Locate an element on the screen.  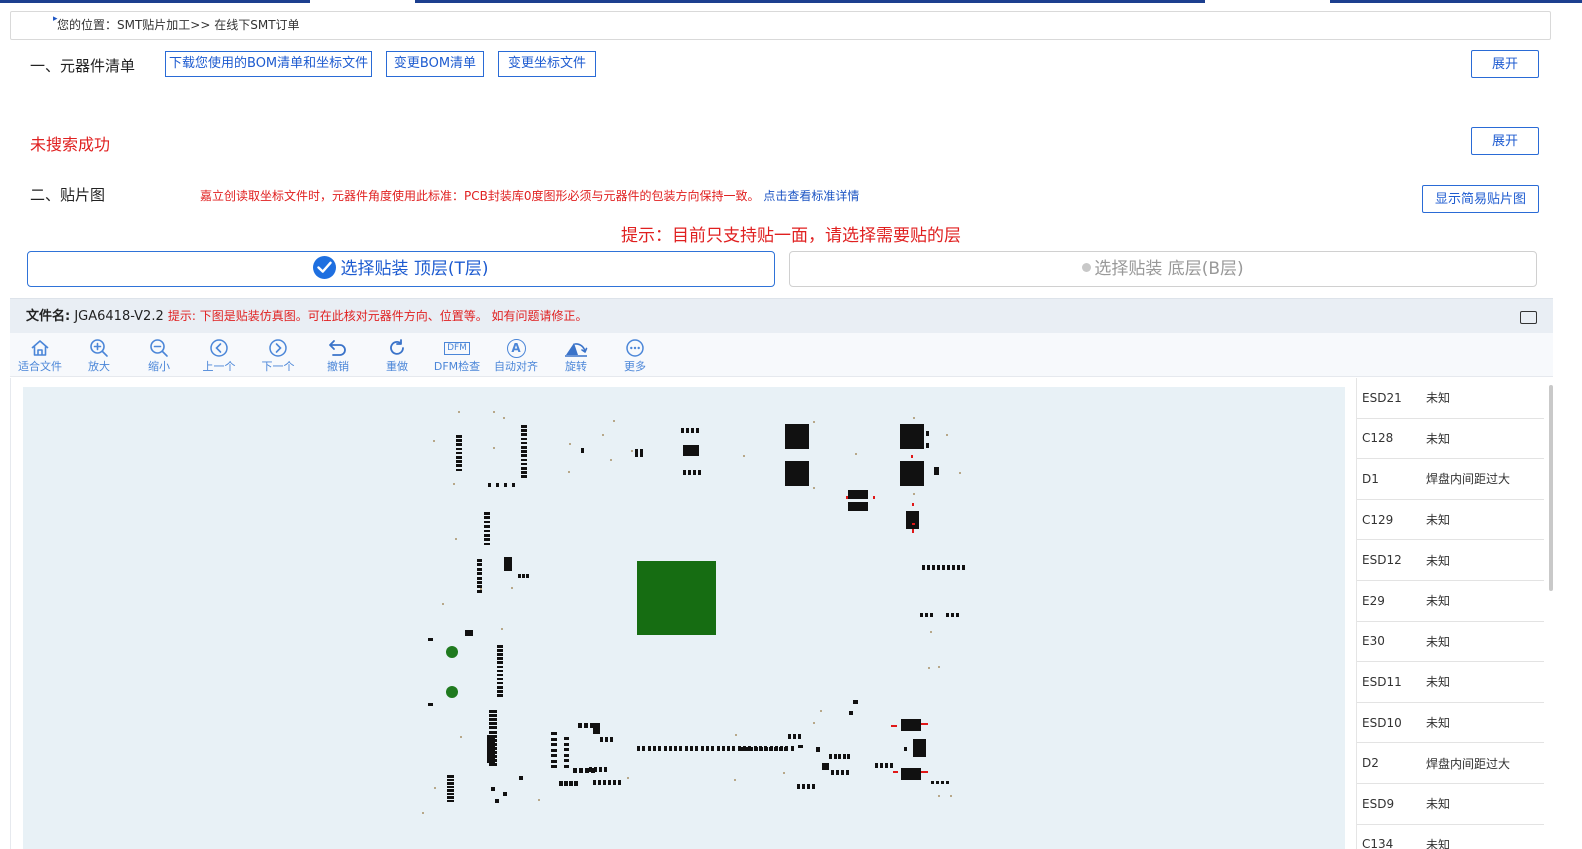
tool-auto-align: A 自动对齐 is located at coordinates (516, 355).